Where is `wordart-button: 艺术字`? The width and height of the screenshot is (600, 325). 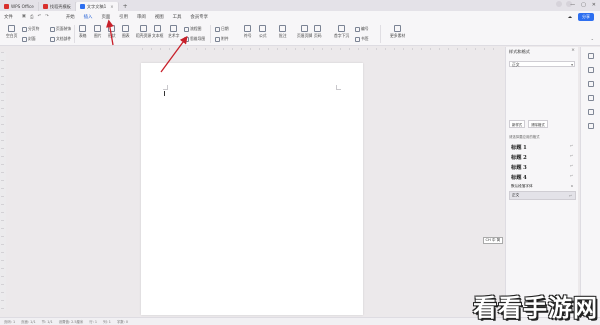 wordart-button: 艺术字 is located at coordinates (173, 32).